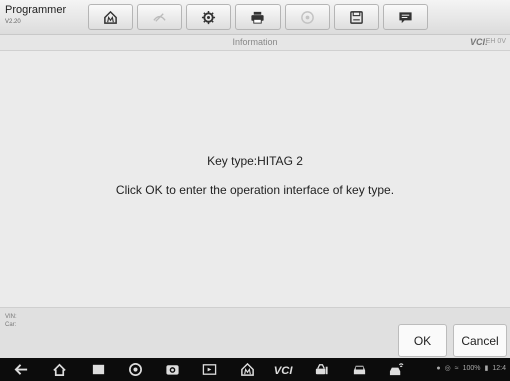 The image size is (510, 381). Describe the element at coordinates (11, 317) in the screenshot. I see `vin-label: VIN:` at that location.